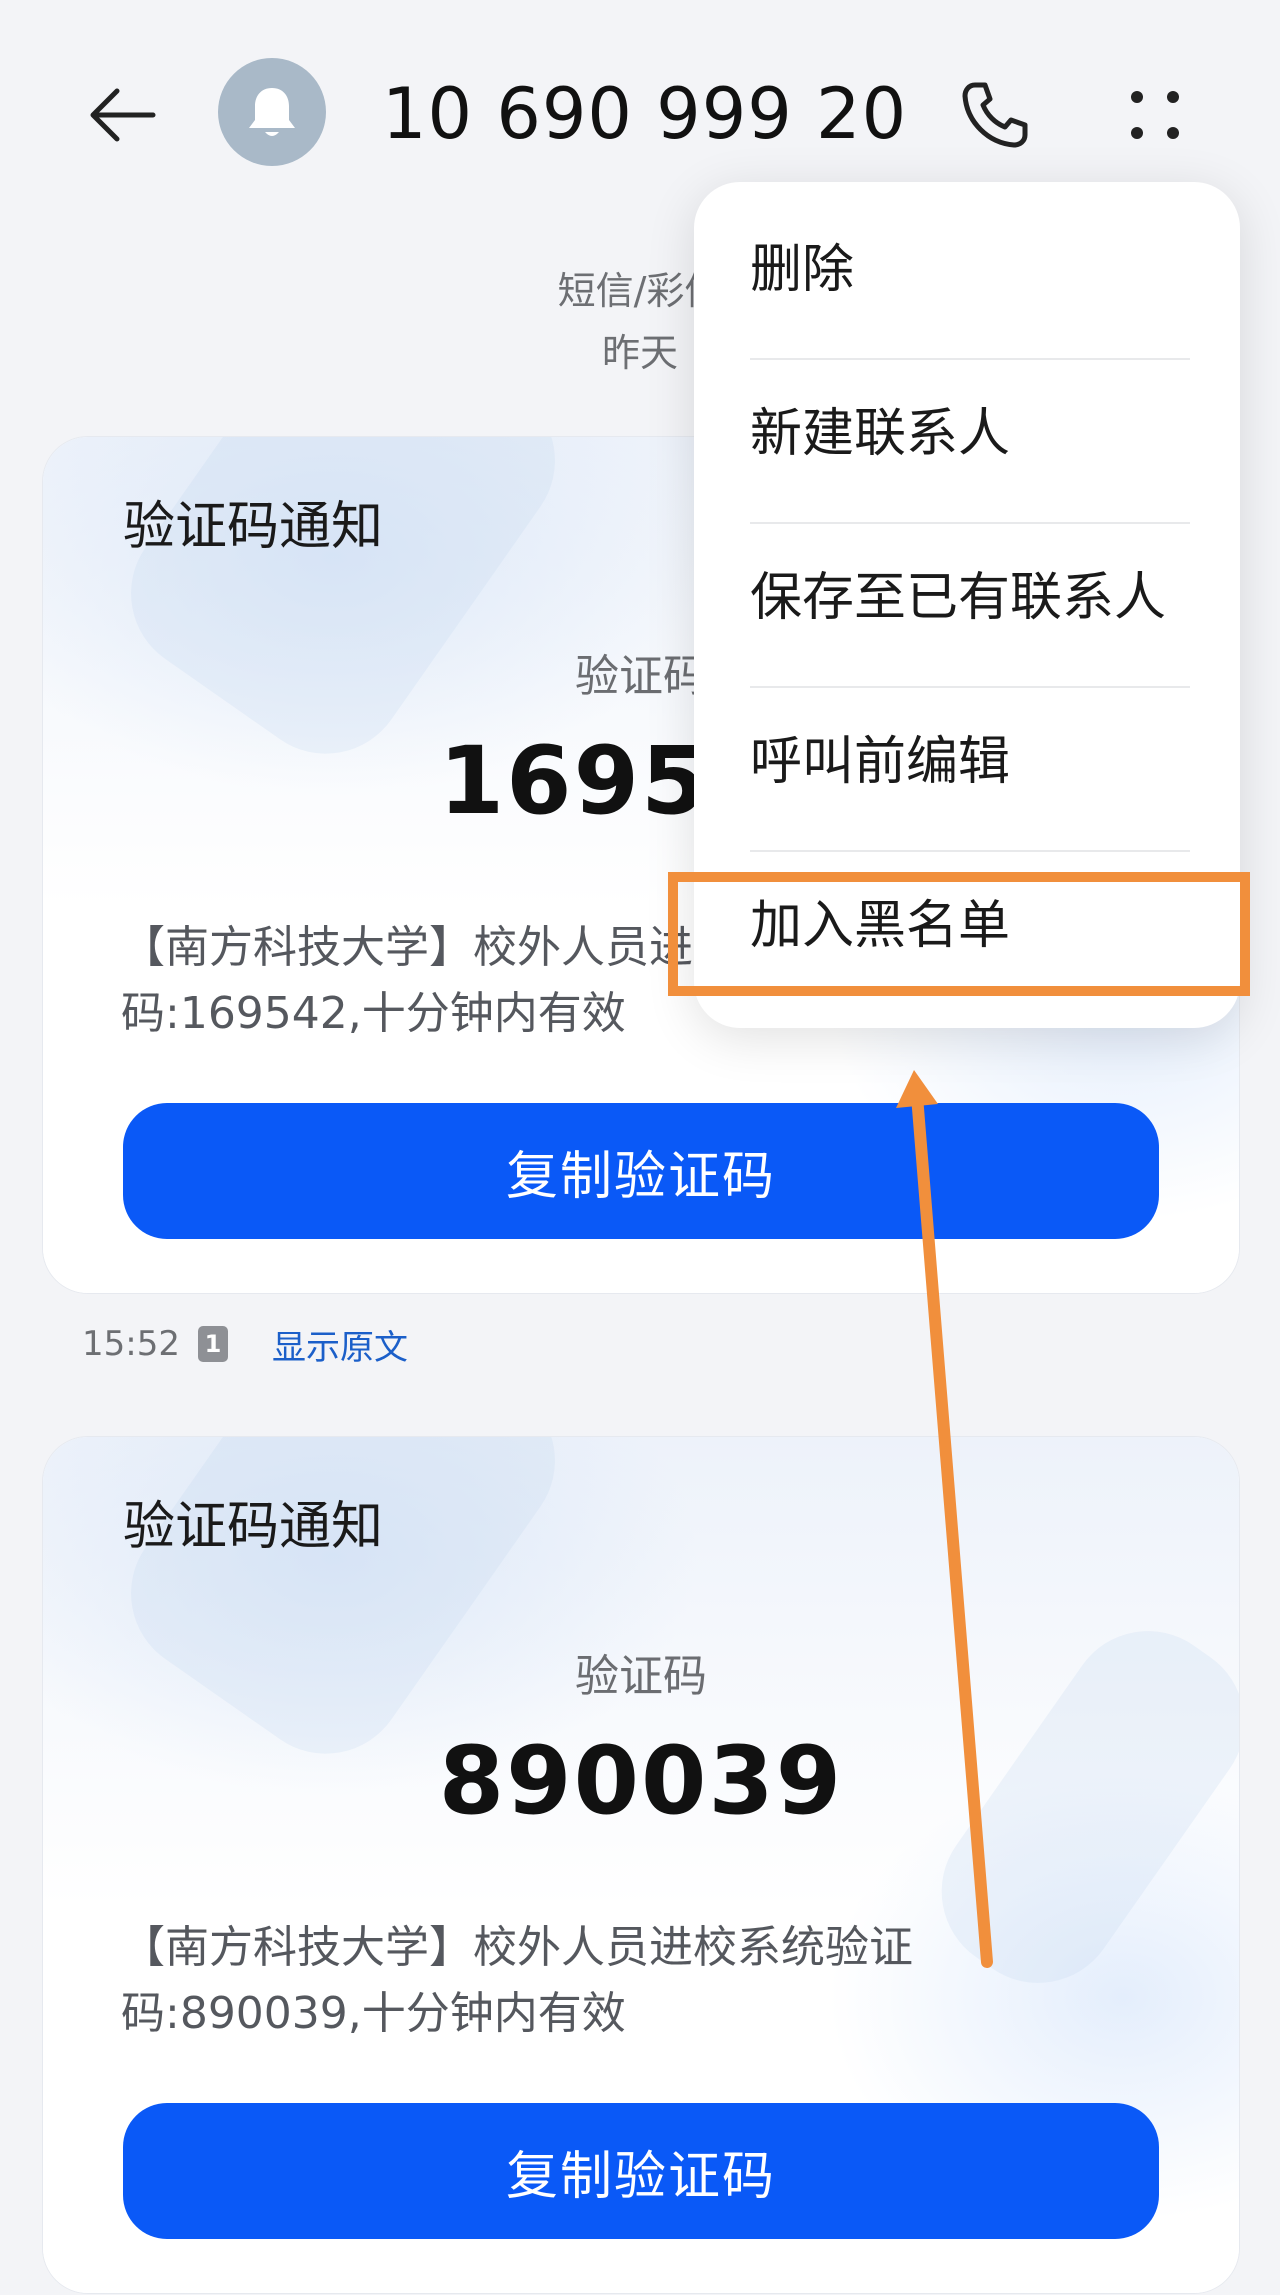 Image resolution: width=1280 pixels, height=2295 pixels. What do you see at coordinates (131, 1344) in the screenshot?
I see `message-time: 15:52` at bounding box center [131, 1344].